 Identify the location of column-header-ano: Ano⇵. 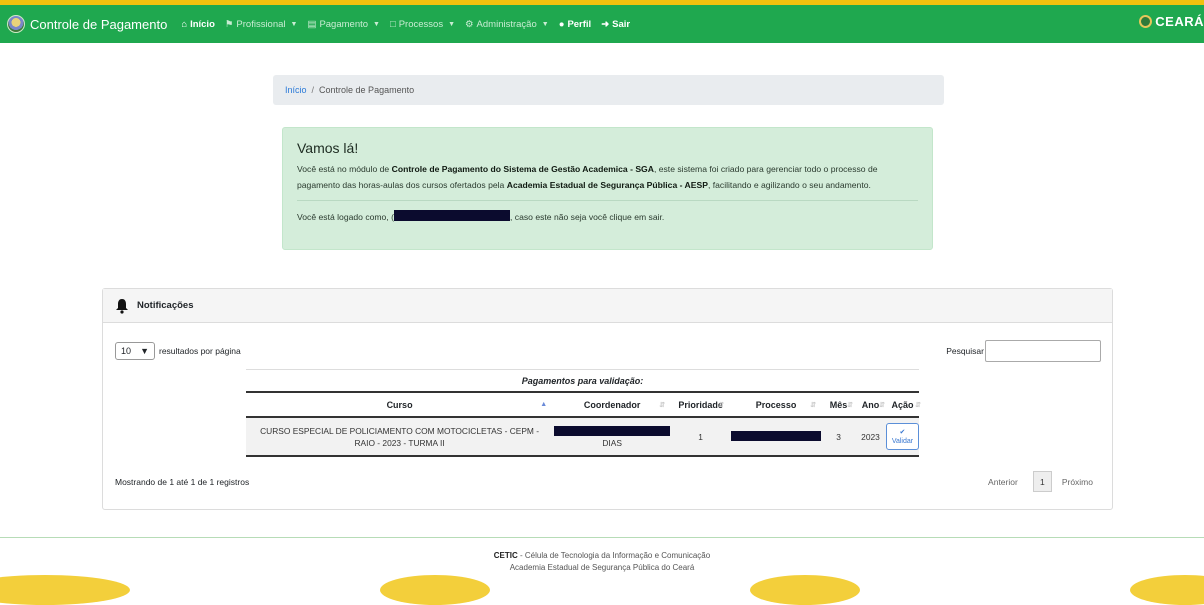
(870, 404).